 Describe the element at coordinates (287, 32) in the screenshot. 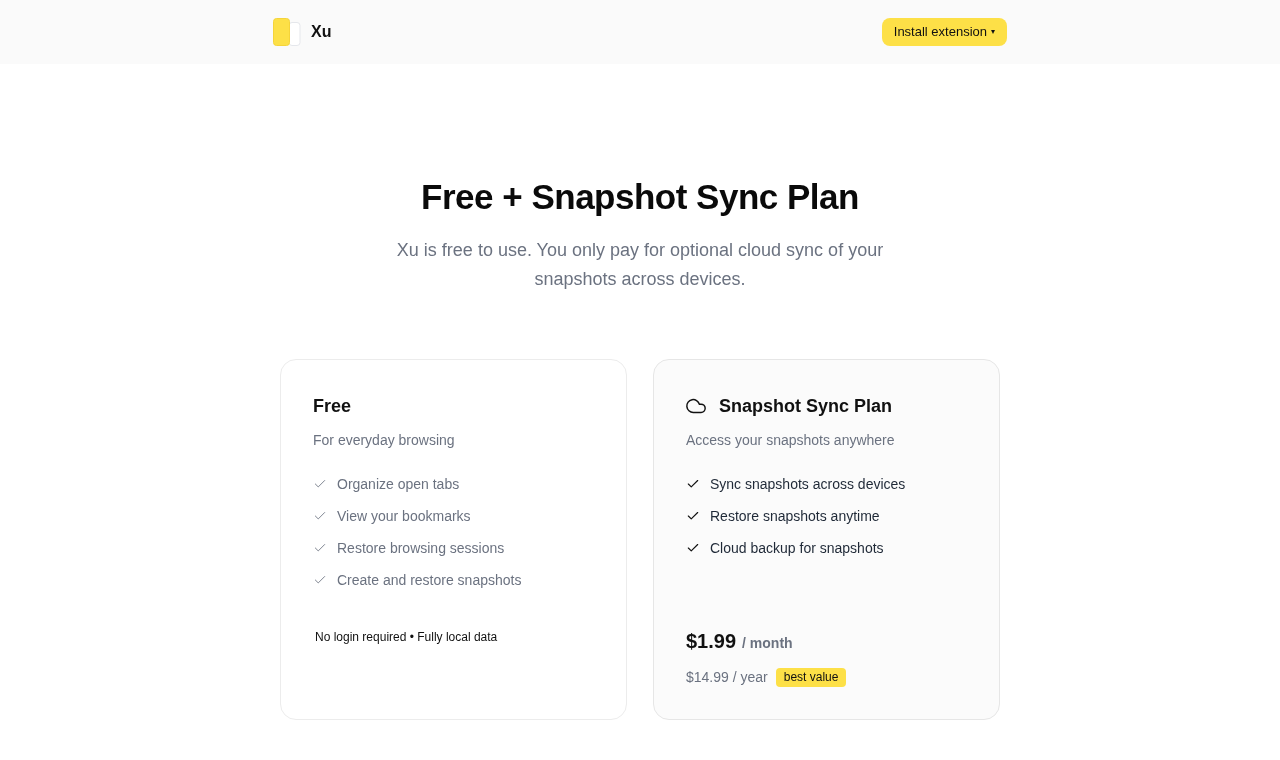

I see `logo-icon` at that location.